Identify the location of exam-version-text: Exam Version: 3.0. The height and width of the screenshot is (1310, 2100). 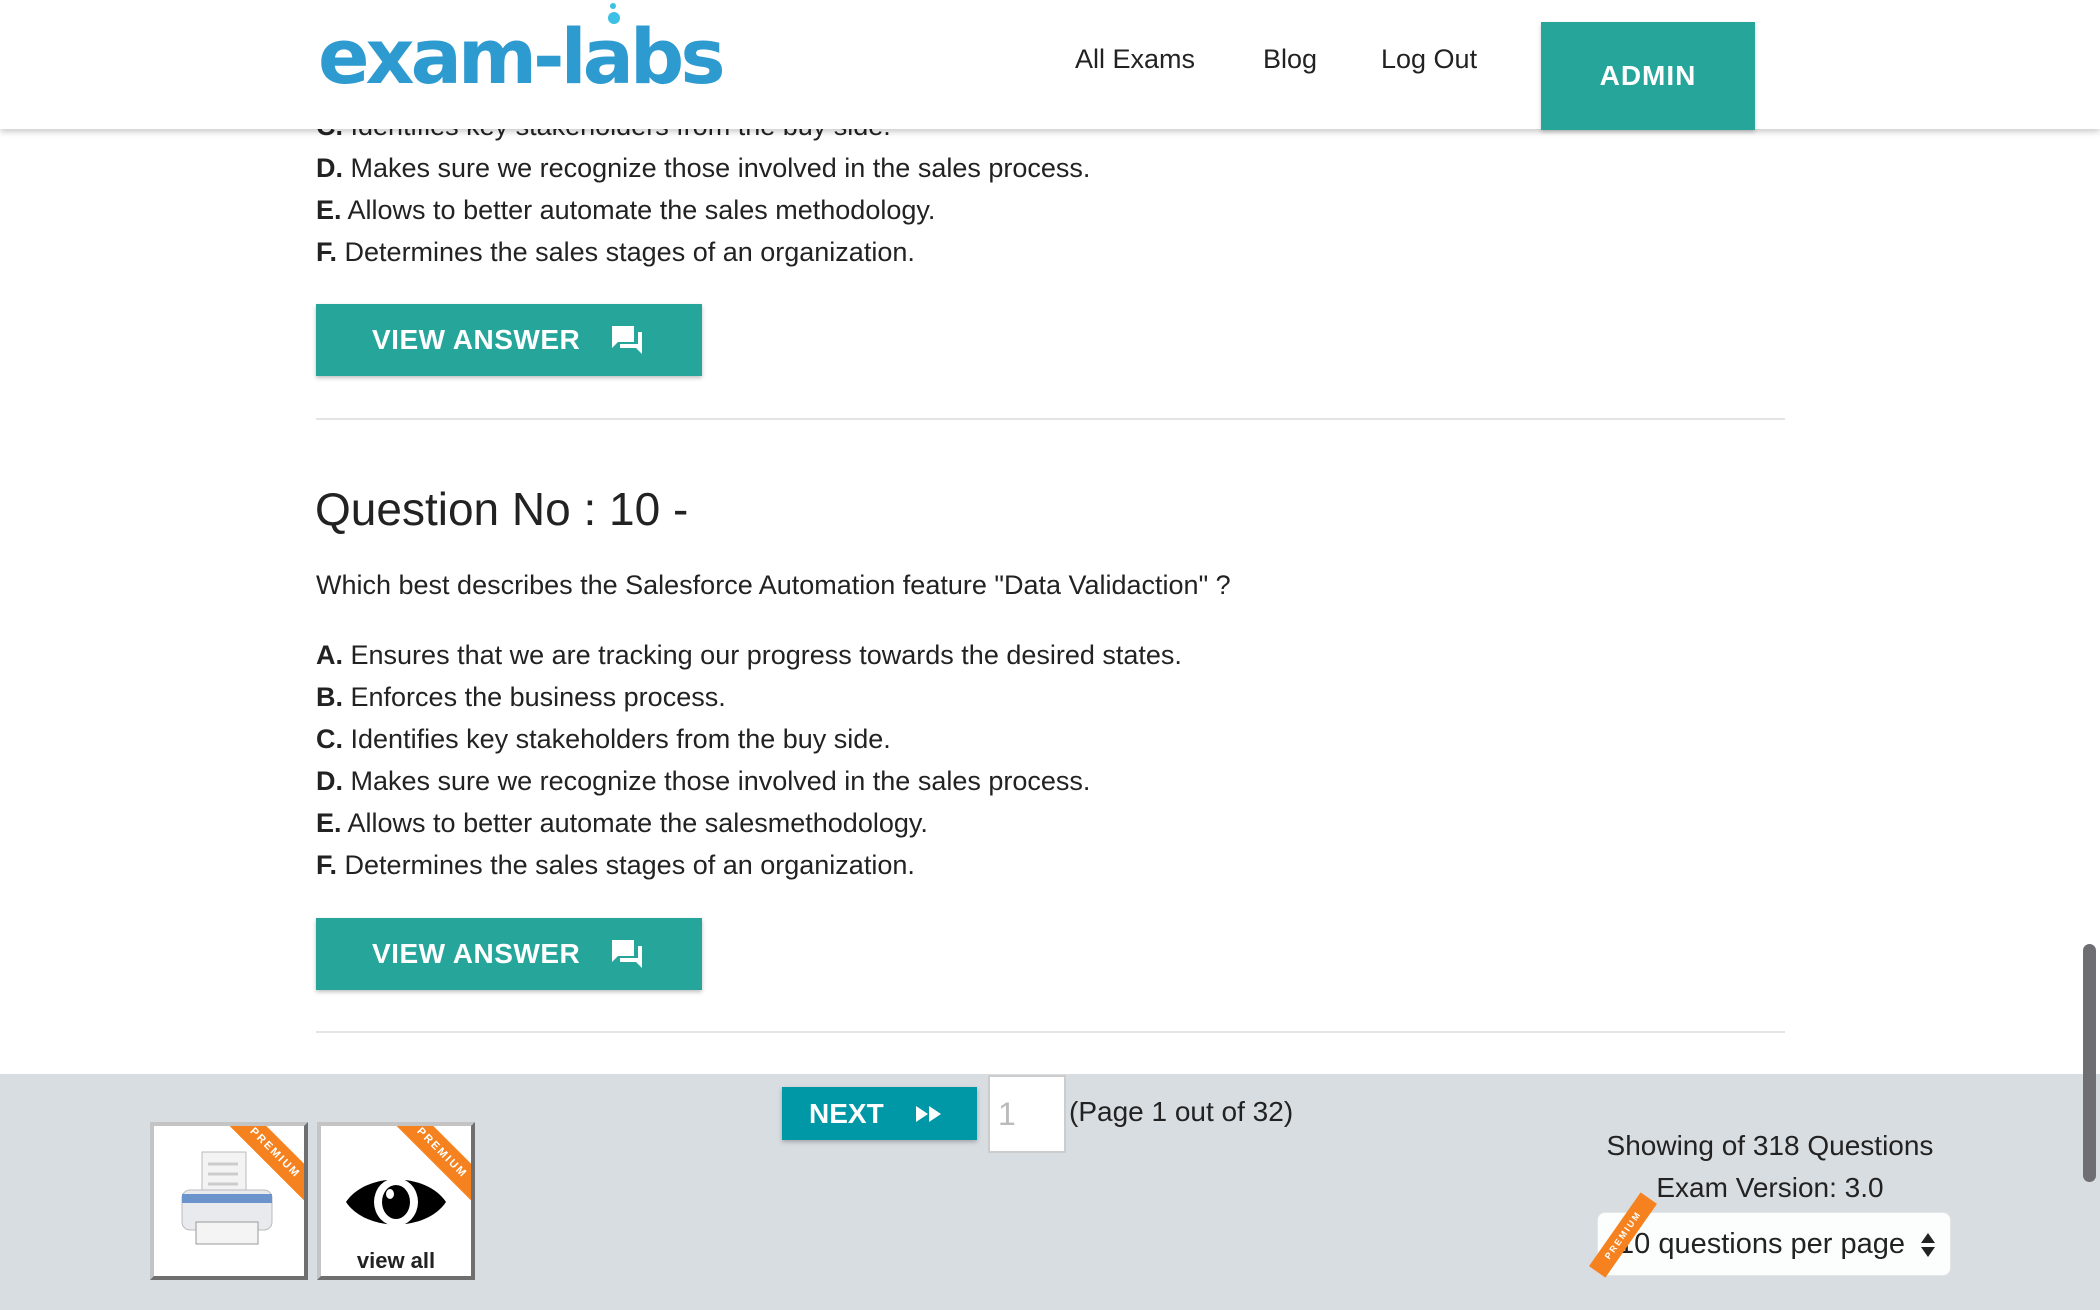
(1770, 1187).